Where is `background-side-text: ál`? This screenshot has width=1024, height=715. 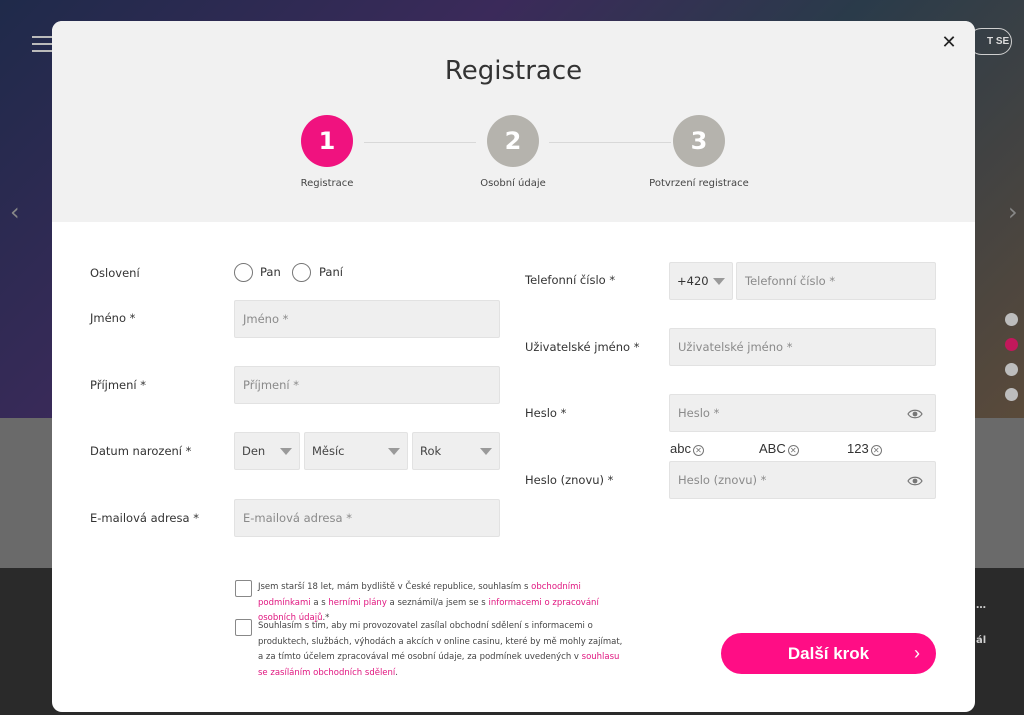 background-side-text: ál is located at coordinates (981, 640).